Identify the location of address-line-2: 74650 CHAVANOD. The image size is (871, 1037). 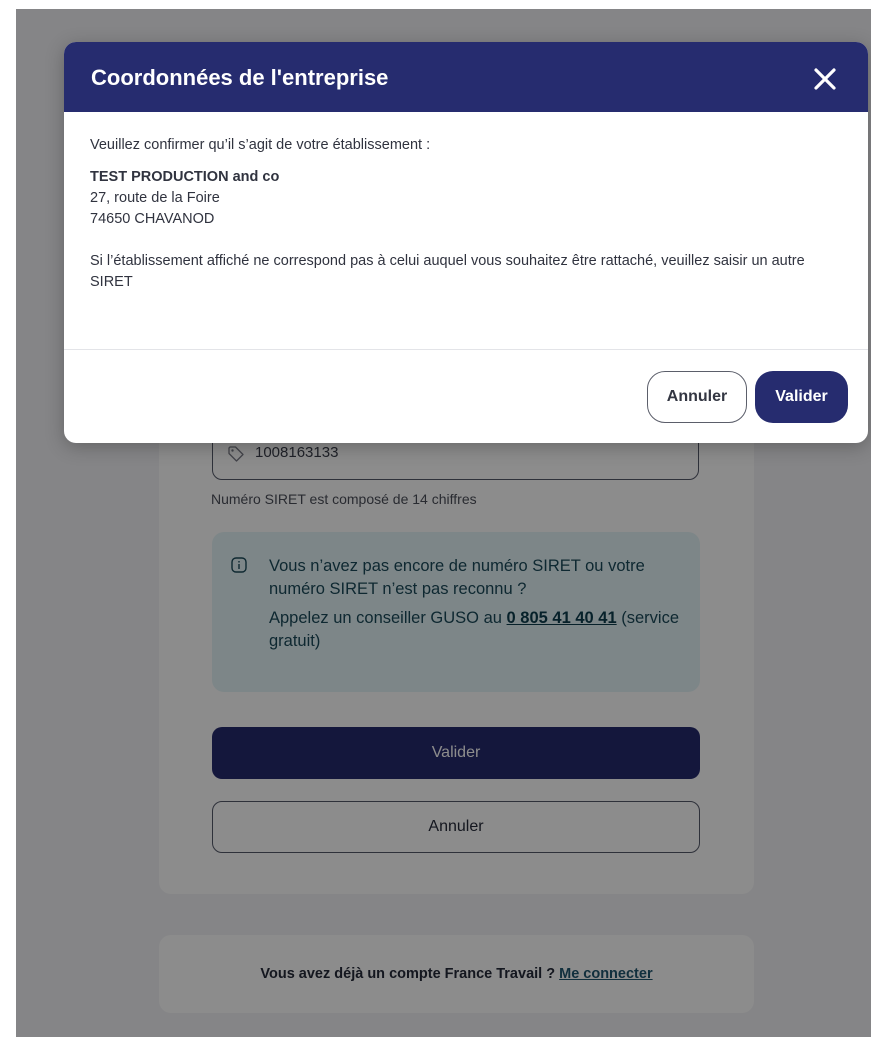
(152, 219).